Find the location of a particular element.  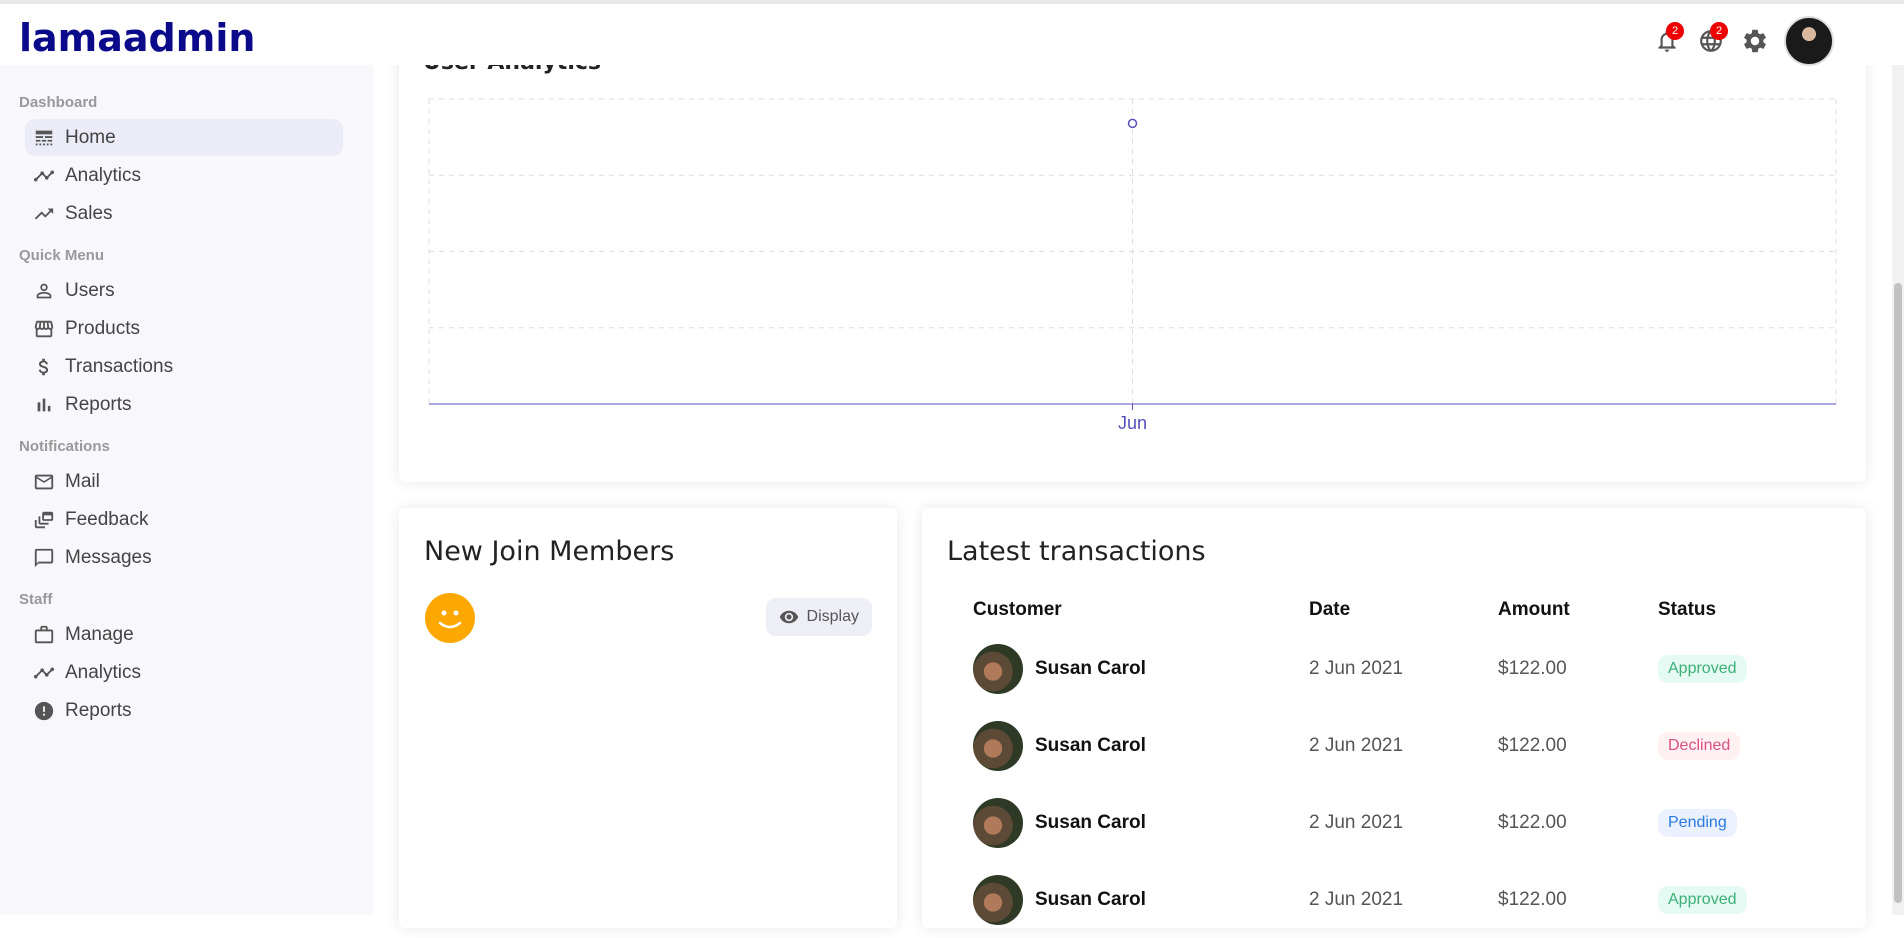

sidebar-item-label: Users is located at coordinates (90, 290).